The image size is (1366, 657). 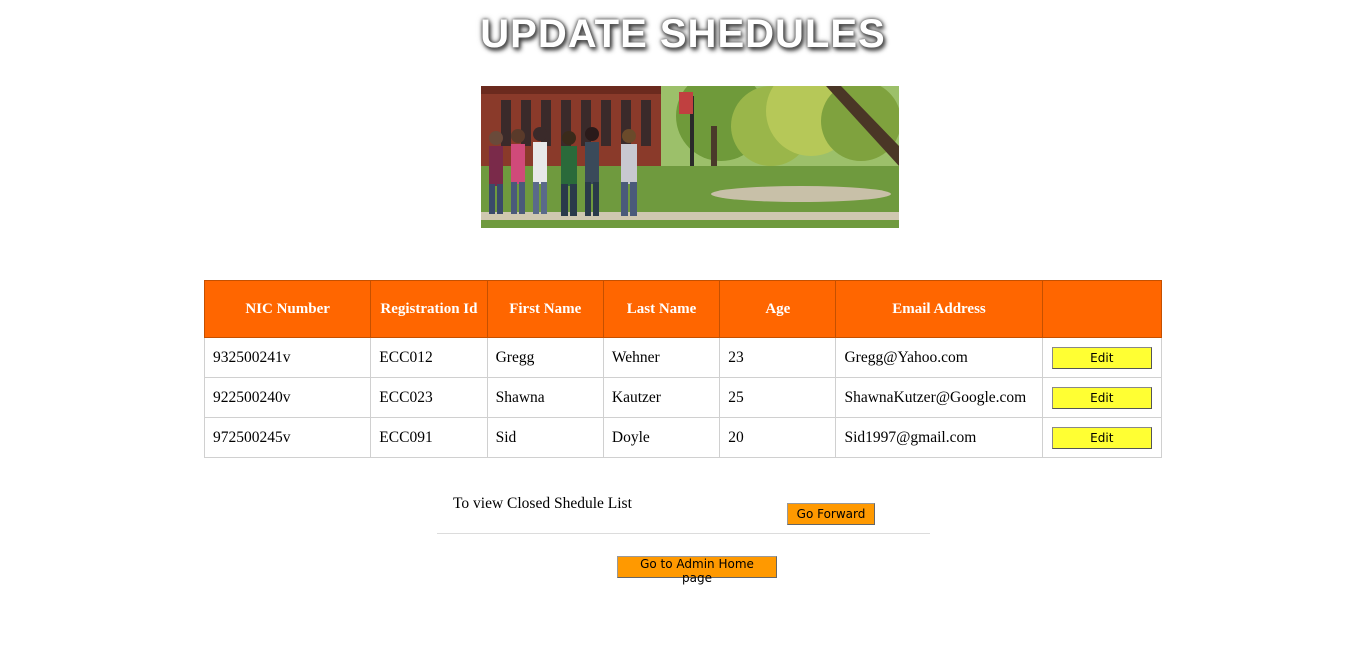 What do you see at coordinates (831, 514) in the screenshot?
I see `go-forward-button: Go Forward` at bounding box center [831, 514].